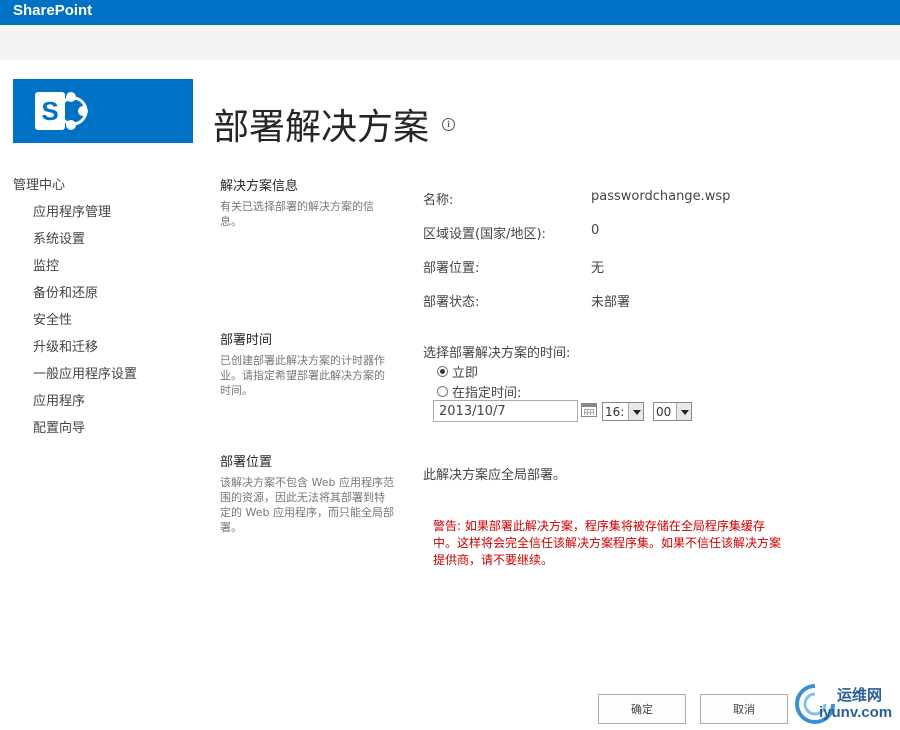 This screenshot has height=730, width=900. I want to click on nav-item-apps: 应用程序, so click(59, 399).